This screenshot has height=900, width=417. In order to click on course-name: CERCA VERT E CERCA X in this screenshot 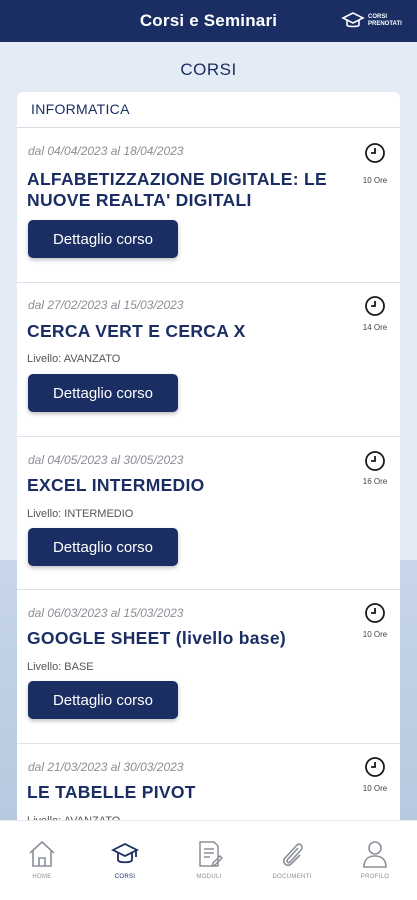, I will do `click(136, 331)`.